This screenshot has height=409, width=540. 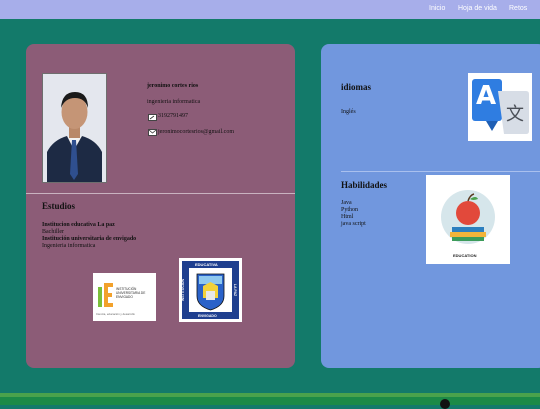 I want to click on university-logo-text: INSTITUCIÓN UNIVERSITARIA DE ENVIGADO, so click(x=131, y=293).